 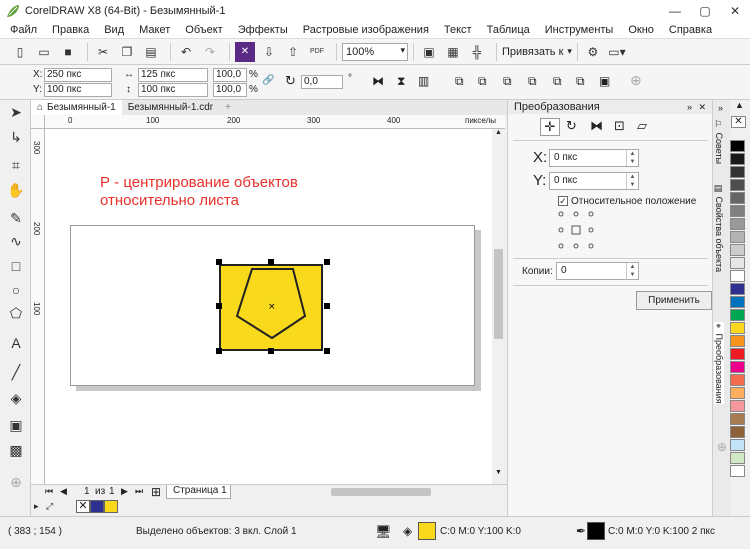 I want to click on menu-object: Объект, so click(x=203, y=30).